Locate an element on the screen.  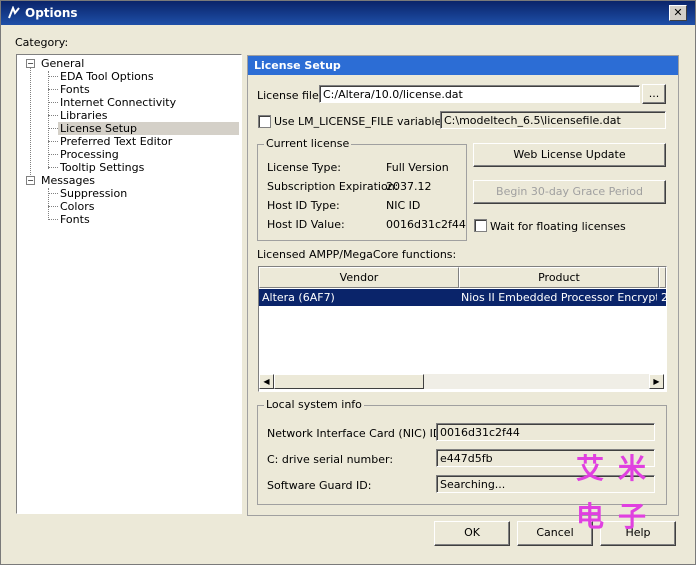
license-file-input: C:/Altera/10.0/license.dat is located at coordinates (479, 94).